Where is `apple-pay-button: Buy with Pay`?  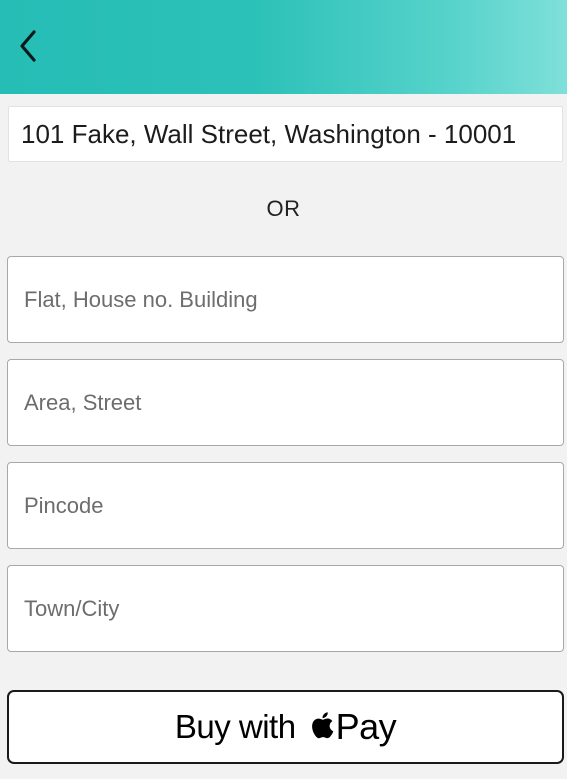 apple-pay-button: Buy with Pay is located at coordinates (285, 727).